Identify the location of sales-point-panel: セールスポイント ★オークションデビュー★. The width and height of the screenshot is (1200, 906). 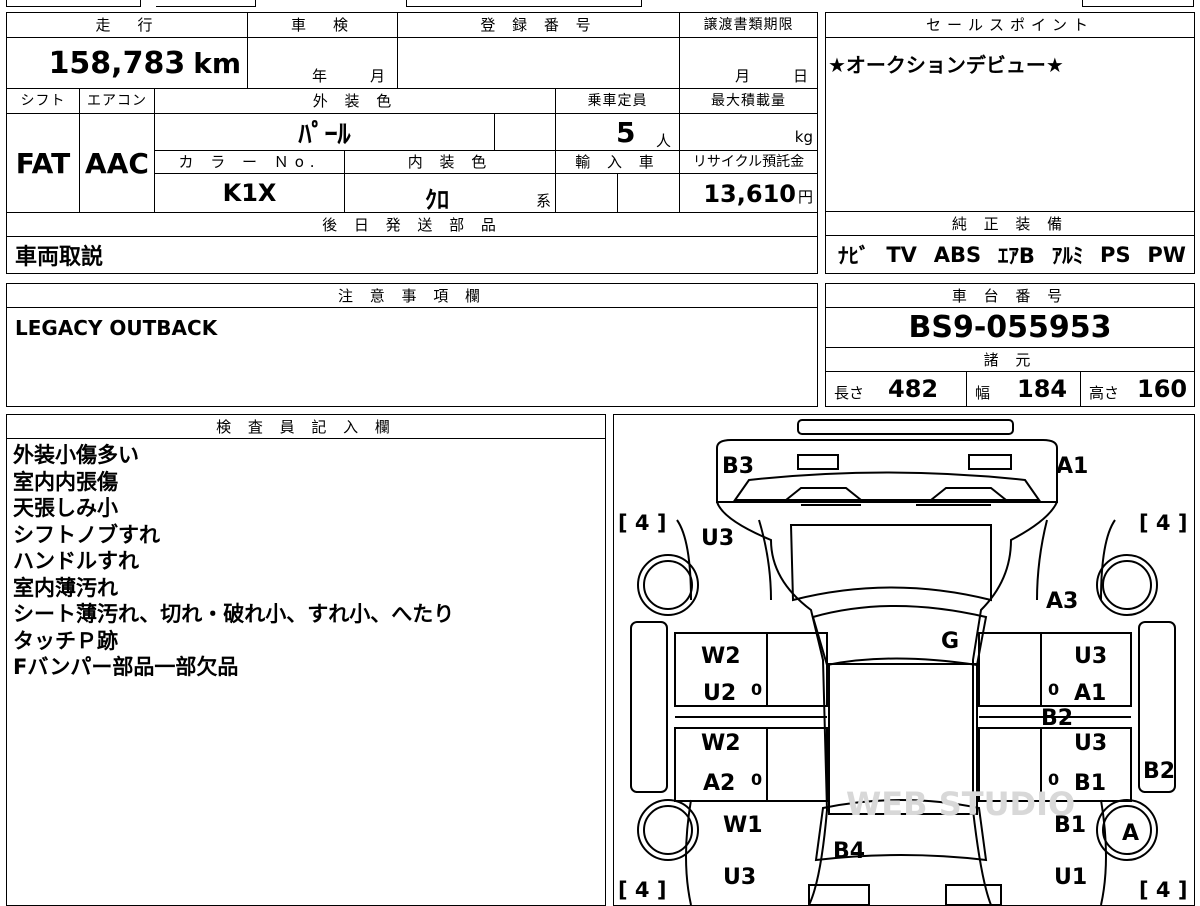
(1010, 112).